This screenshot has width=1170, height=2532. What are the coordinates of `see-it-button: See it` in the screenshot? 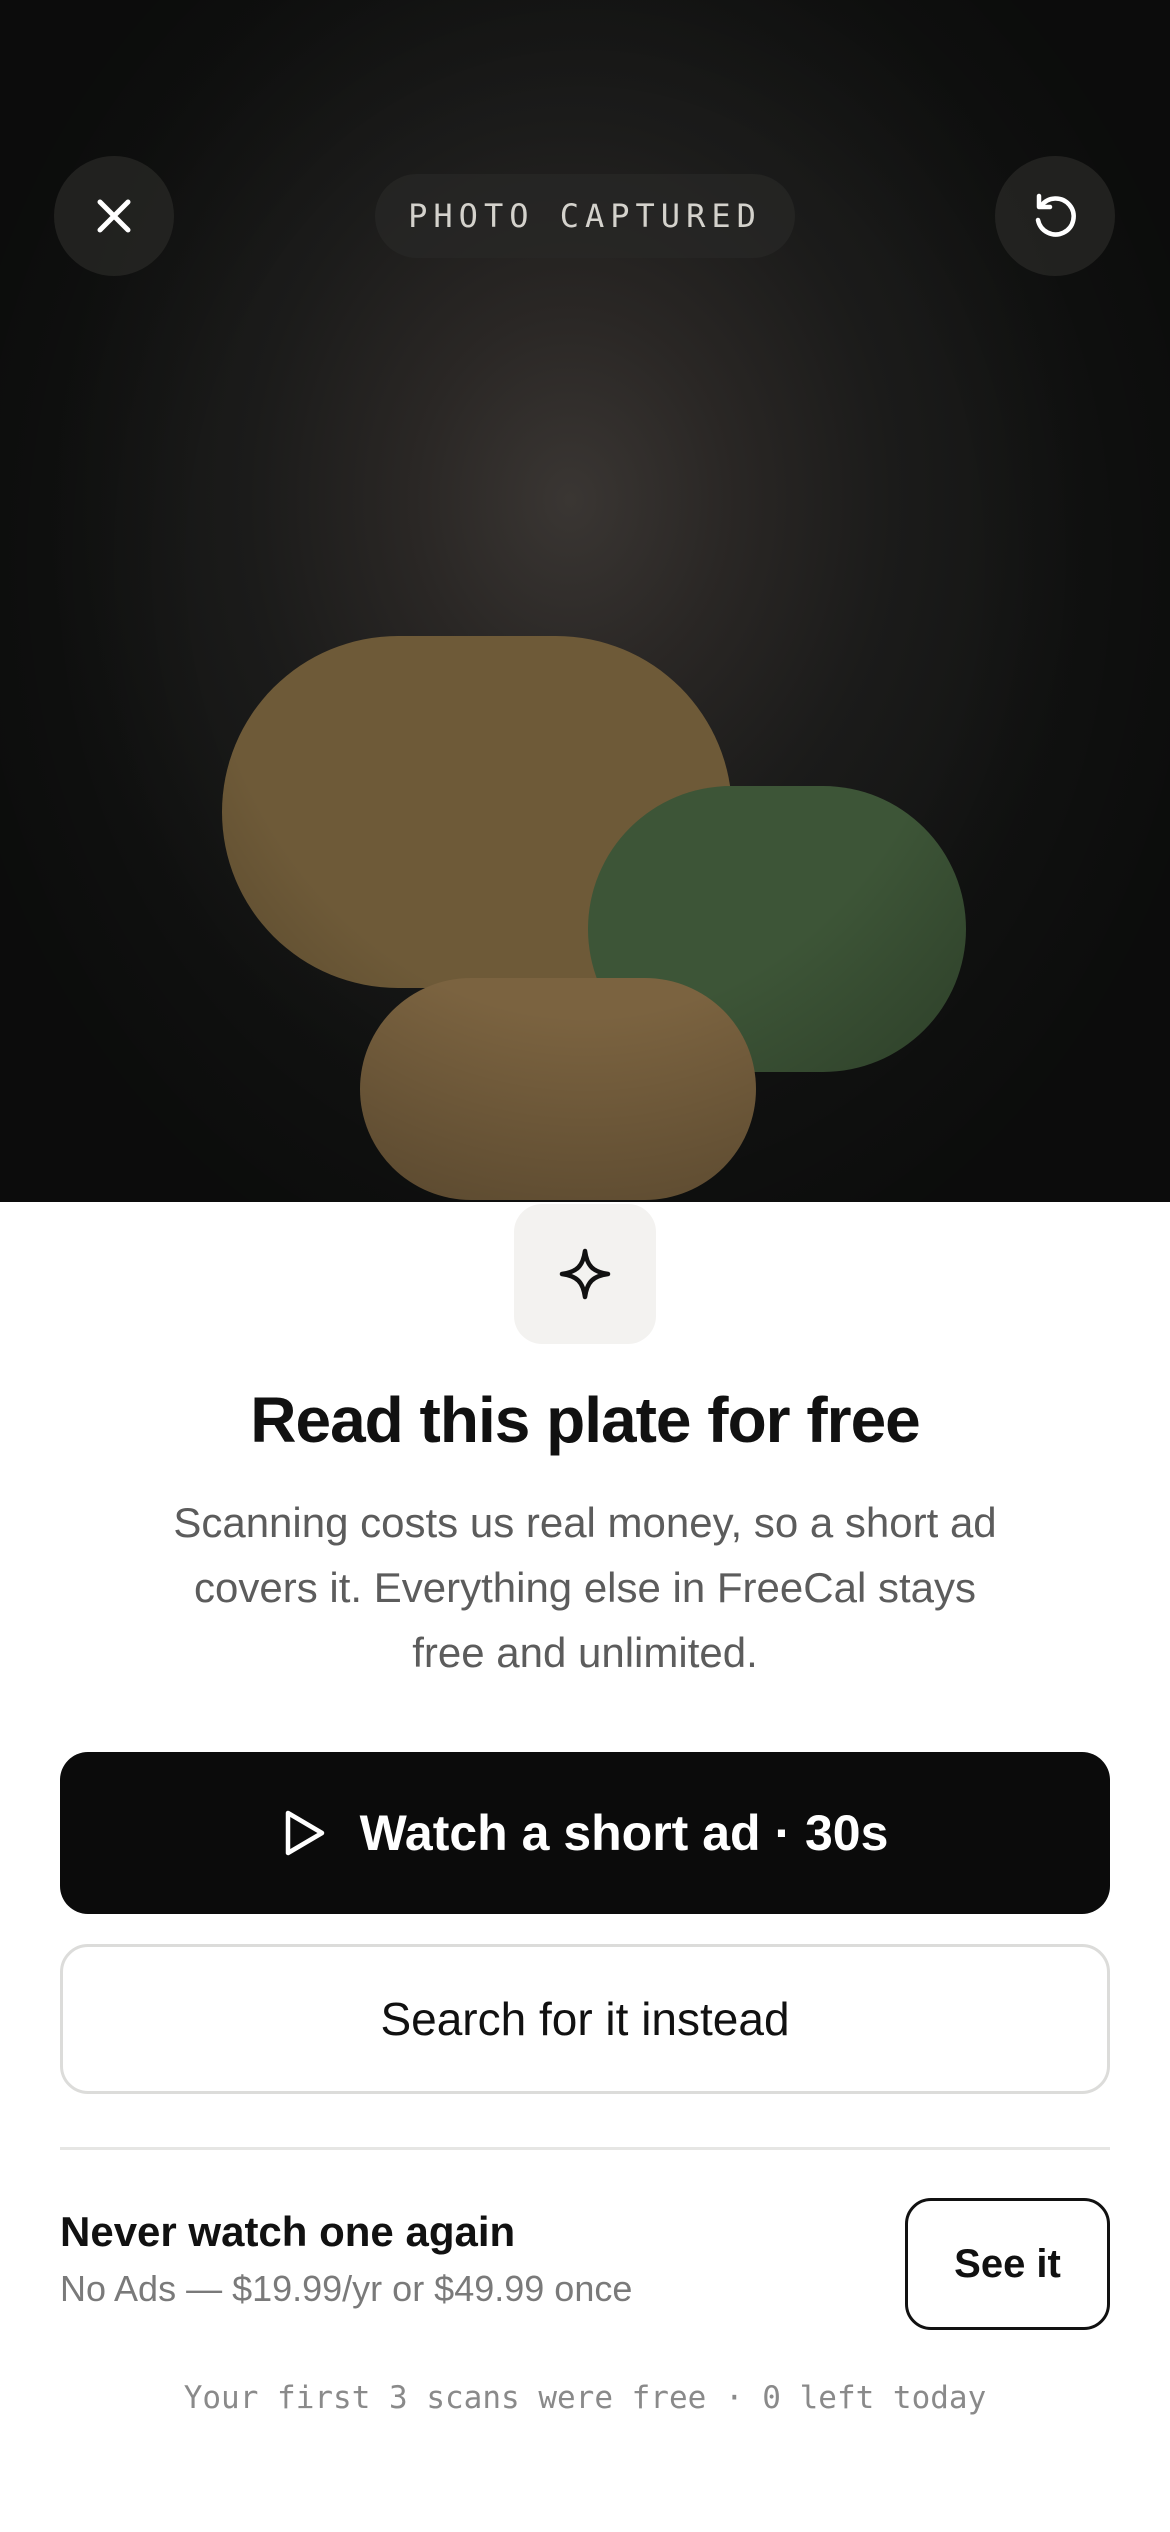 It's located at (1007, 2264).